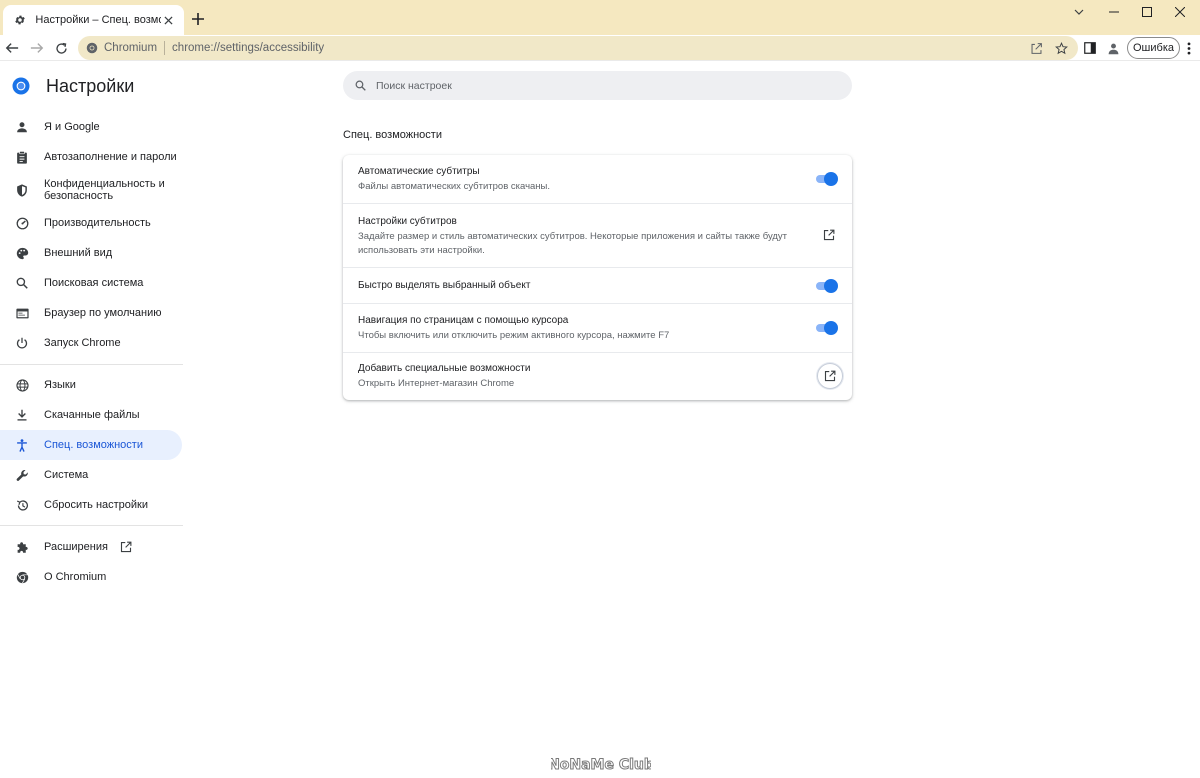 This screenshot has width=1200, height=778. What do you see at coordinates (22, 415) in the screenshot?
I see `download-icon` at bounding box center [22, 415].